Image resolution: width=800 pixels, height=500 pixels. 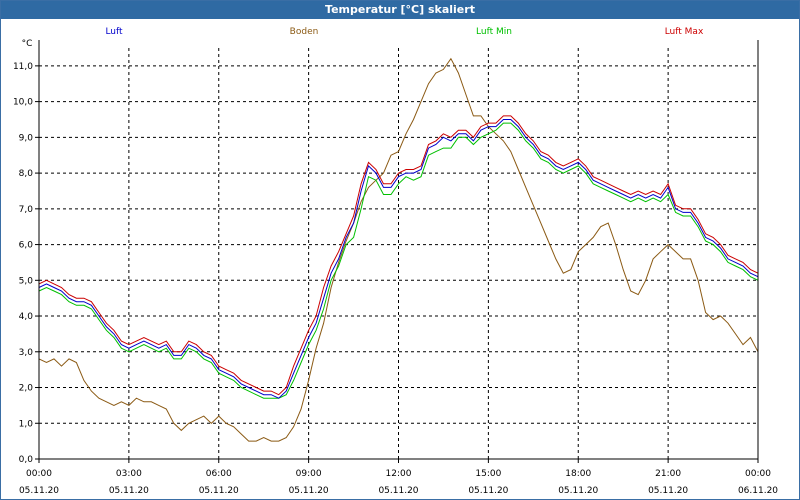 What do you see at coordinates (26, 353) in the screenshot?
I see `y-tick-label: 3,0` at bounding box center [26, 353].